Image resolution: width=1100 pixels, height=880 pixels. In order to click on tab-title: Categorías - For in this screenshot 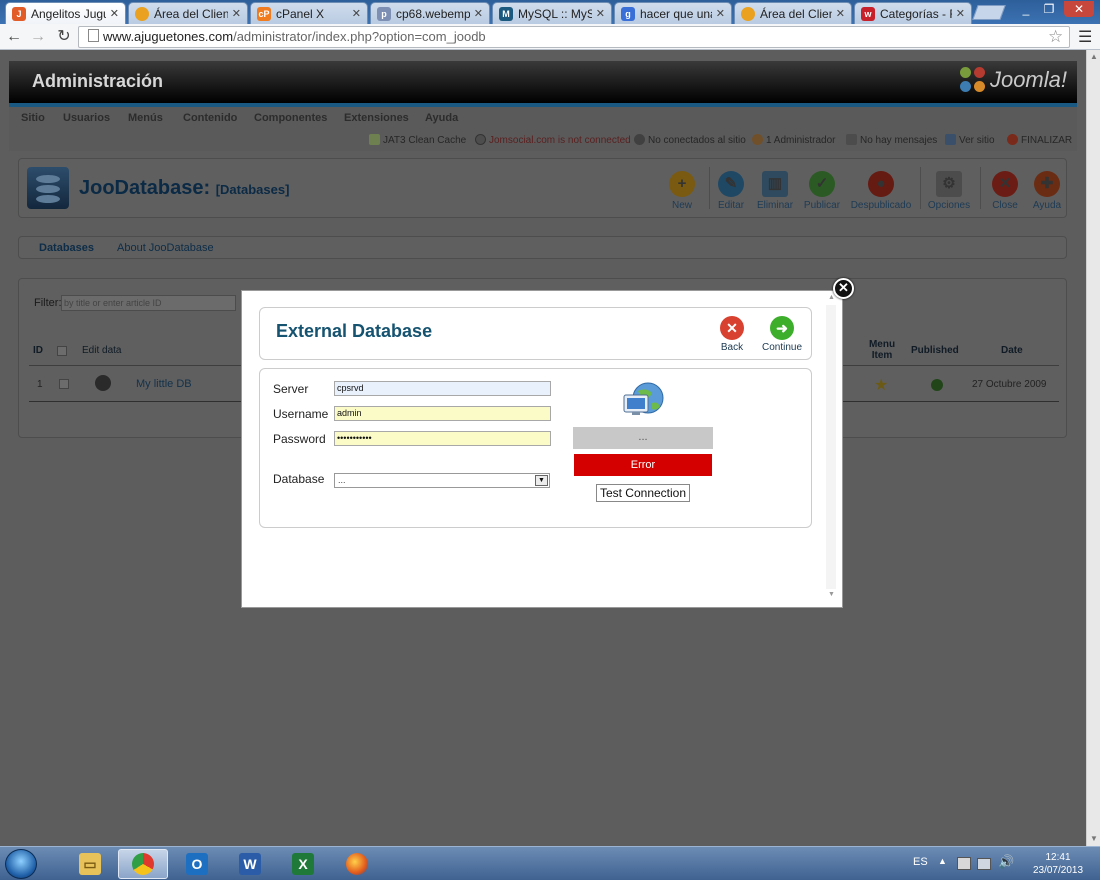, I will do `click(916, 13)`.